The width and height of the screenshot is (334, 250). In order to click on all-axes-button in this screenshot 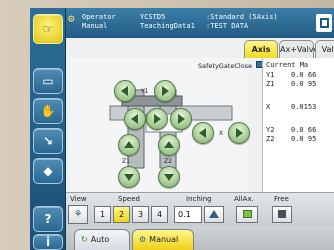, I will do `click(247, 214)`.